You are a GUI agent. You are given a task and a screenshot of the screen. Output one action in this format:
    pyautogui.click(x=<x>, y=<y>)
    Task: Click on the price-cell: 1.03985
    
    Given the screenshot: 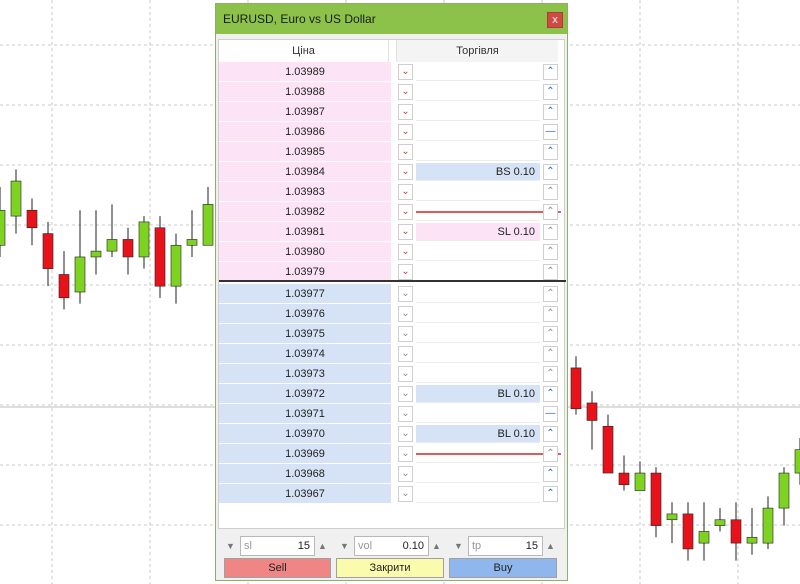 What is the action you would take?
    pyautogui.click(x=305, y=152)
    